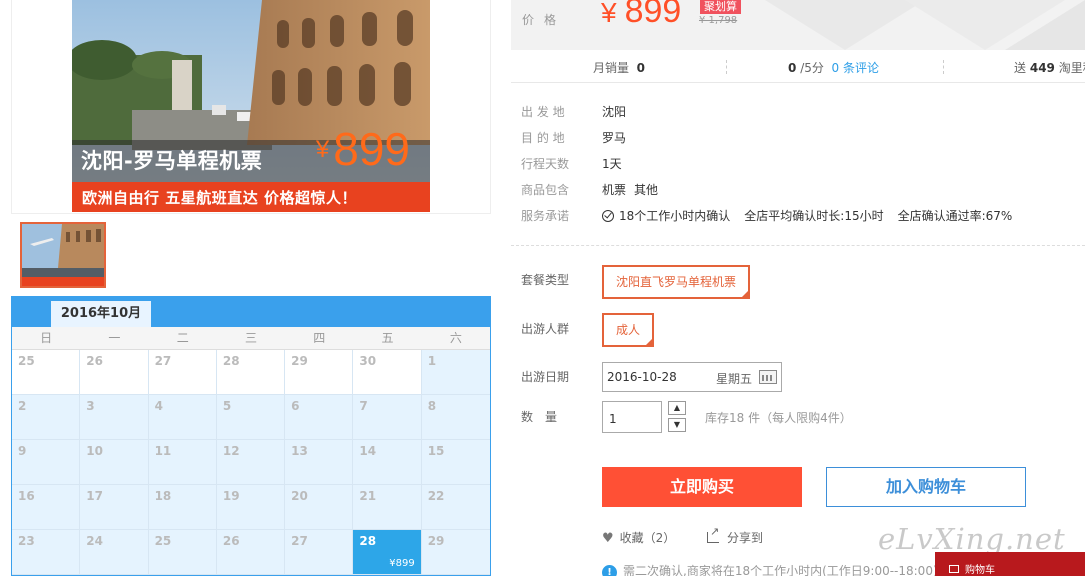 This screenshot has width=1085, height=576. What do you see at coordinates (387, 552) in the screenshot?
I see `calendar-day-selected: 28 ¥899` at bounding box center [387, 552].